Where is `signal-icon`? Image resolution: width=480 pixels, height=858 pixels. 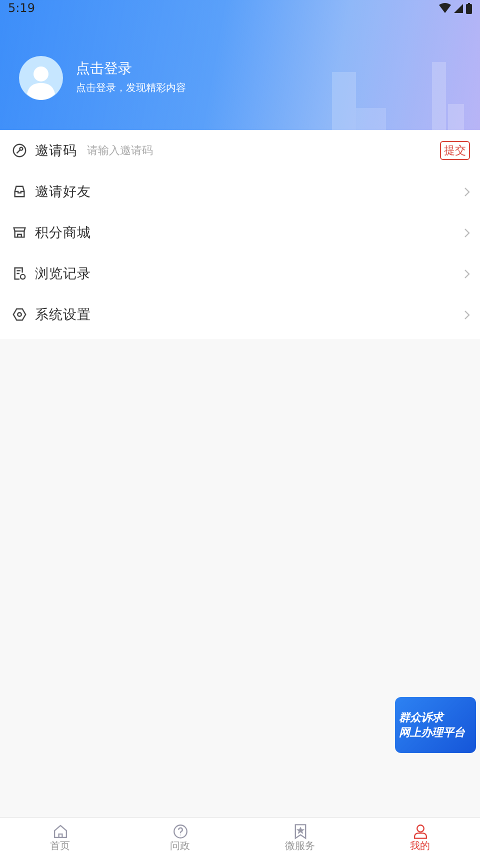 signal-icon is located at coordinates (458, 8).